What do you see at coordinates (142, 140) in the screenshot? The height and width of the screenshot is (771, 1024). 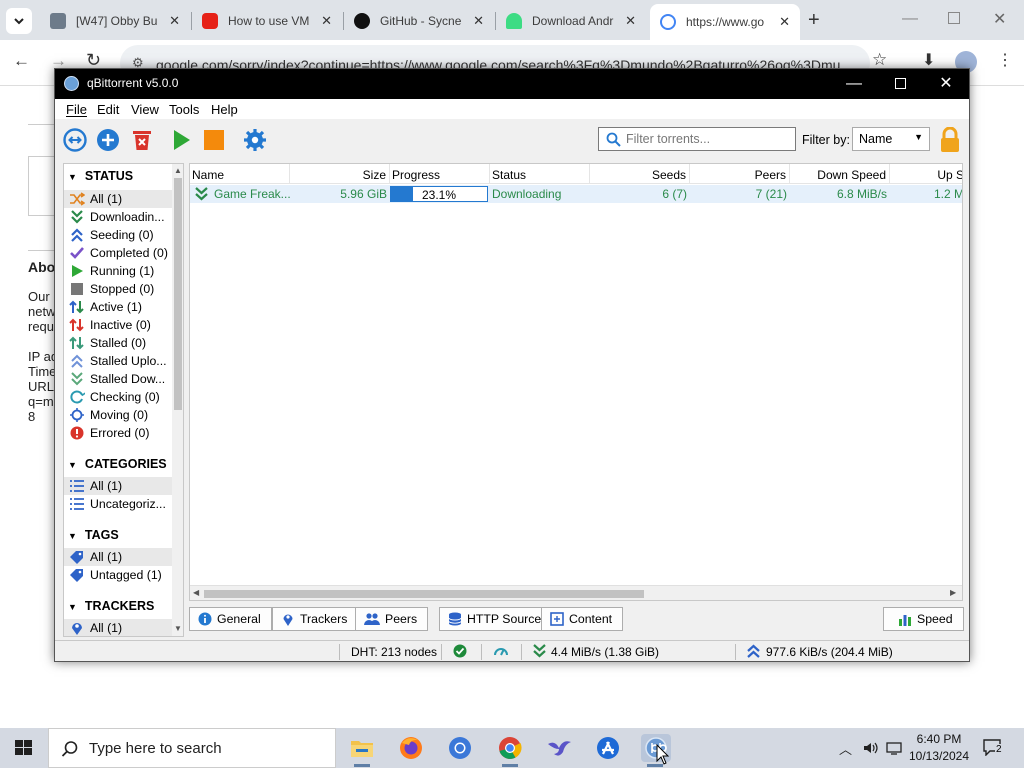 I see `remove-torrent-icon` at bounding box center [142, 140].